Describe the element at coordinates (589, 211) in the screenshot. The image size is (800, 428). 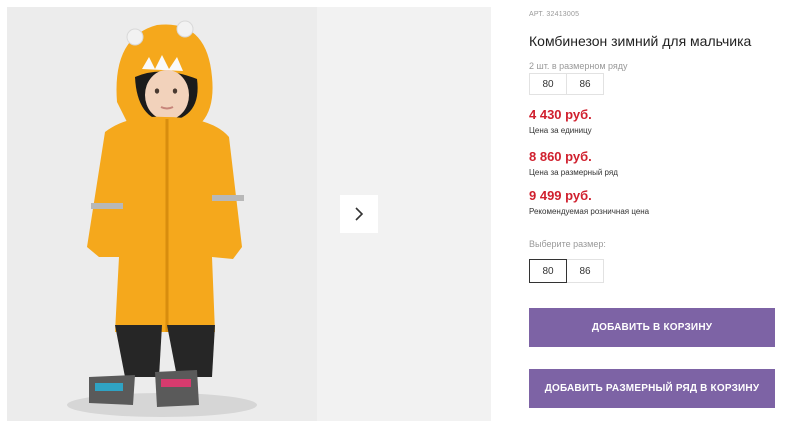
I see `retail-price-label: Рекомендуемая розничная цена` at that location.